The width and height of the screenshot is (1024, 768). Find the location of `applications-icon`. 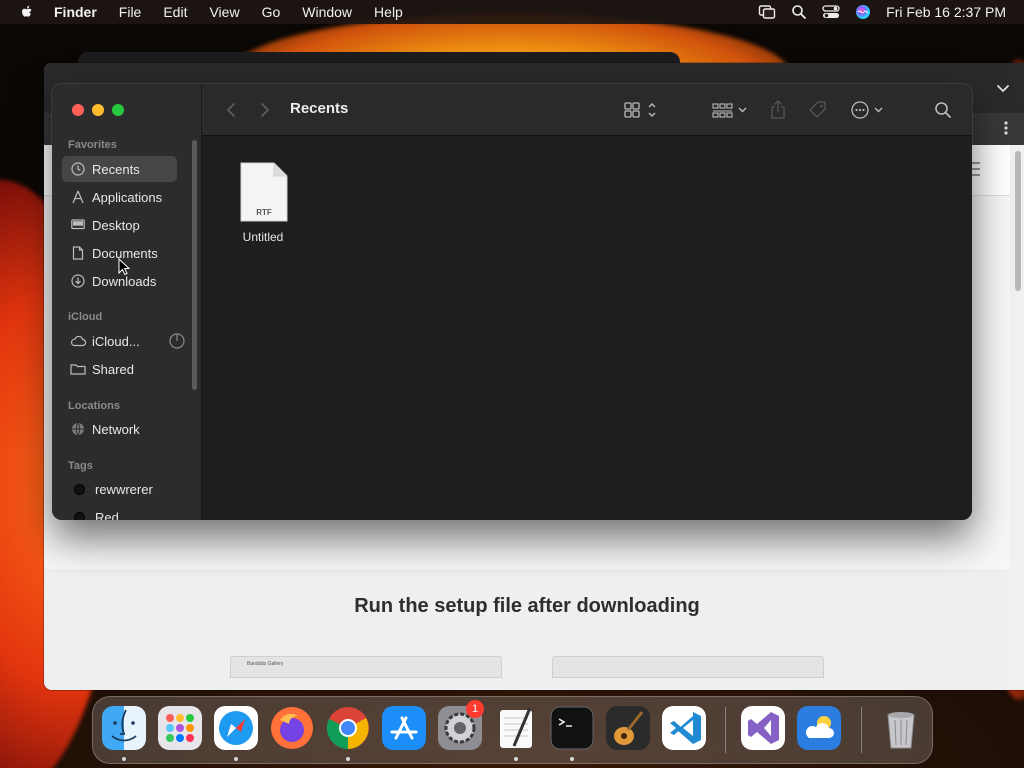

applications-icon is located at coordinates (78, 197).